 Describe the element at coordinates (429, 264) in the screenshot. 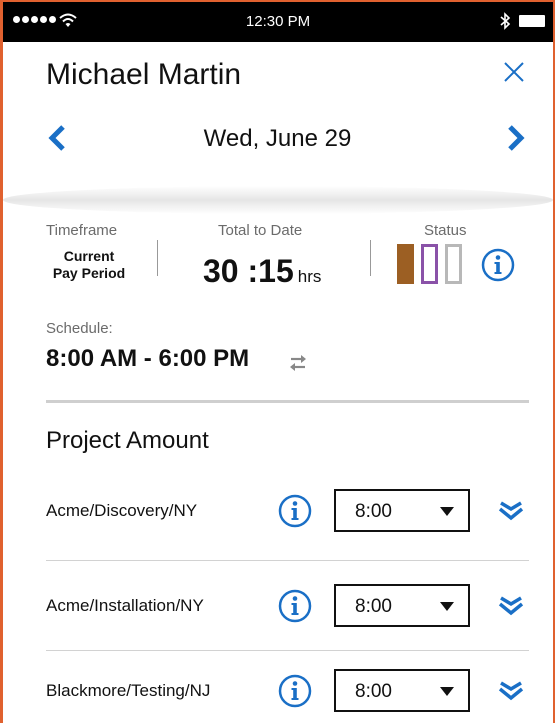

I see `status-bar-pending` at that location.